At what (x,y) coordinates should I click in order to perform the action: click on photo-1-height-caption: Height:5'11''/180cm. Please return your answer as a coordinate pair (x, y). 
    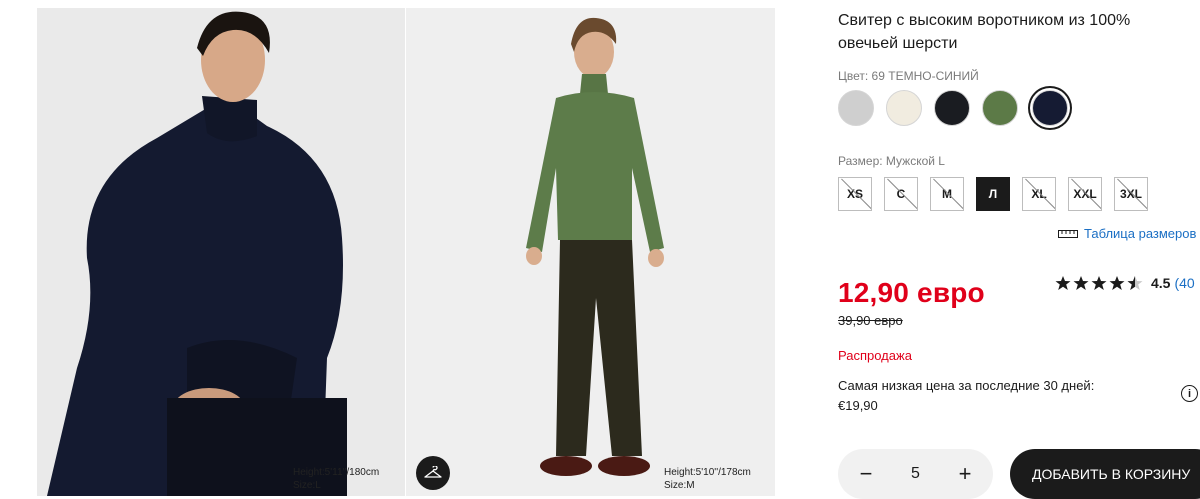
    Looking at the image, I should click on (336, 472).